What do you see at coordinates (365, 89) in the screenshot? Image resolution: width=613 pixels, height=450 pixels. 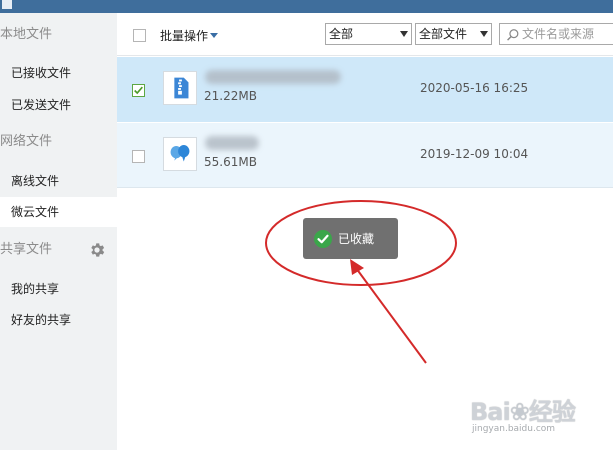 I see `file-row: 21.22MB 2020-05-16 16:25` at bounding box center [365, 89].